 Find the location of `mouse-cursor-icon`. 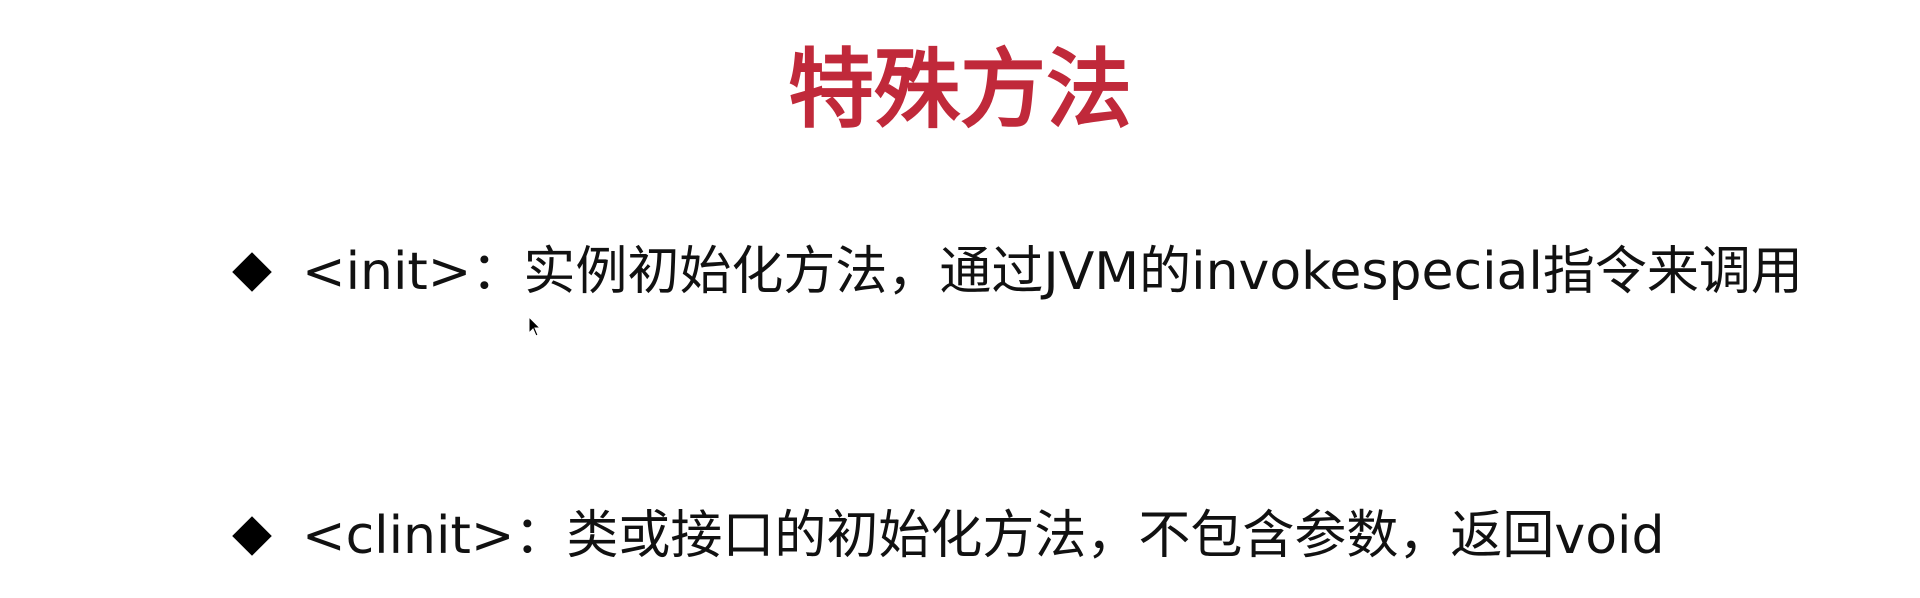

mouse-cursor-icon is located at coordinates (535, 326).